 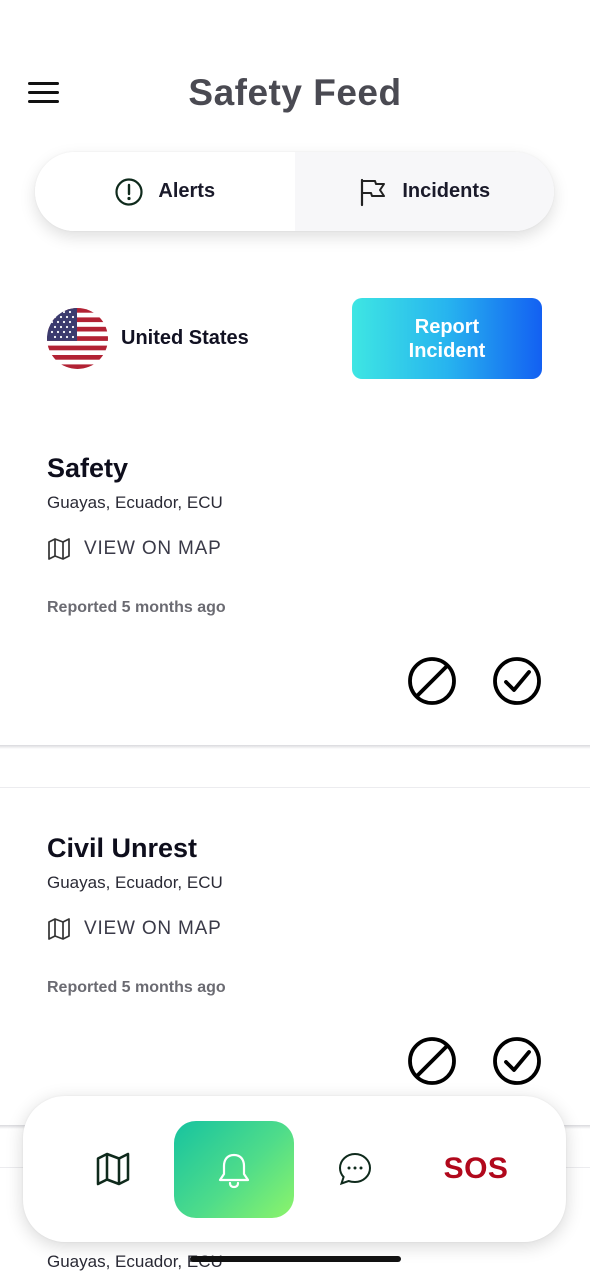 I want to click on incident-title: Civil Unrest, so click(x=122, y=848).